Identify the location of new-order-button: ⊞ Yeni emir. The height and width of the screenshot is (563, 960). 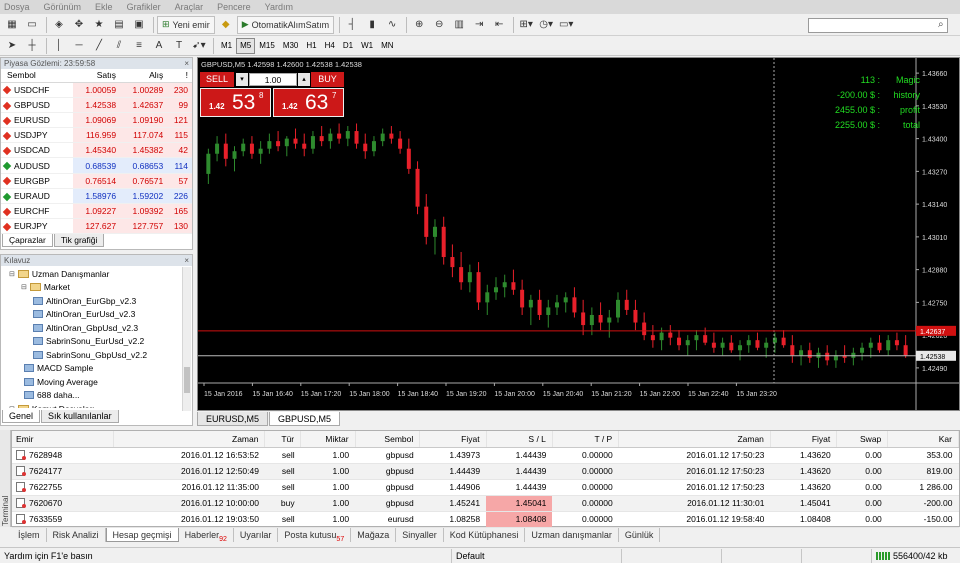
(186, 24).